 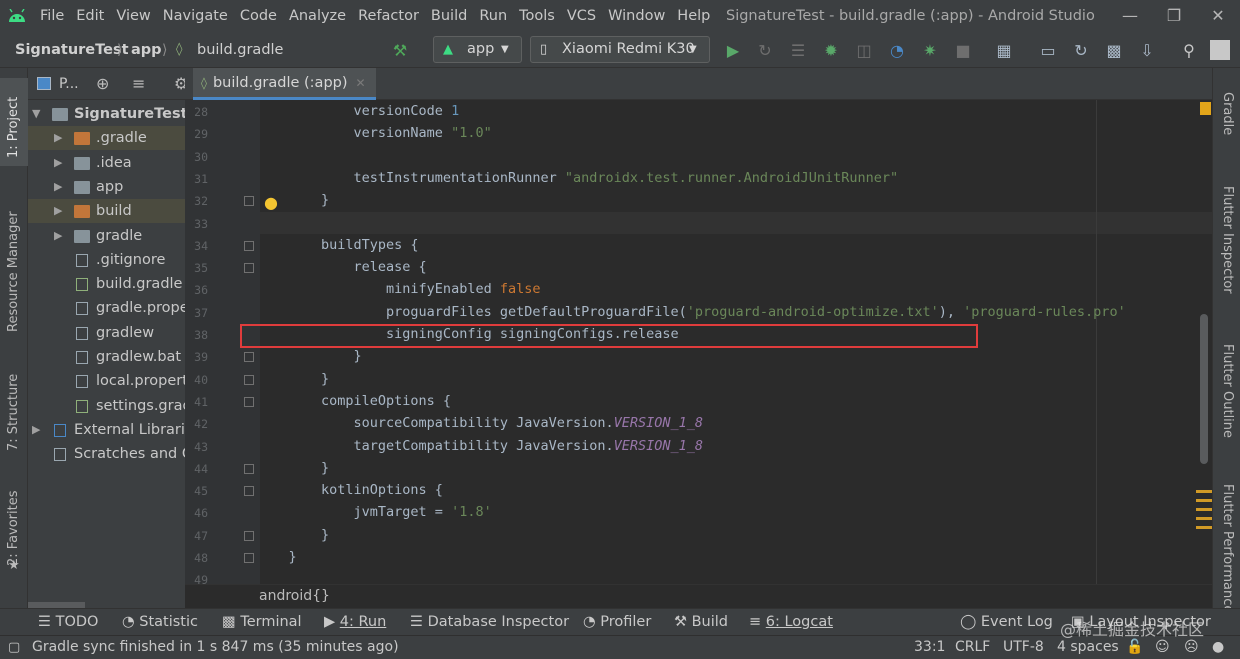 I want to click on tree-item: ▶ .gradle, so click(x=106, y=138).